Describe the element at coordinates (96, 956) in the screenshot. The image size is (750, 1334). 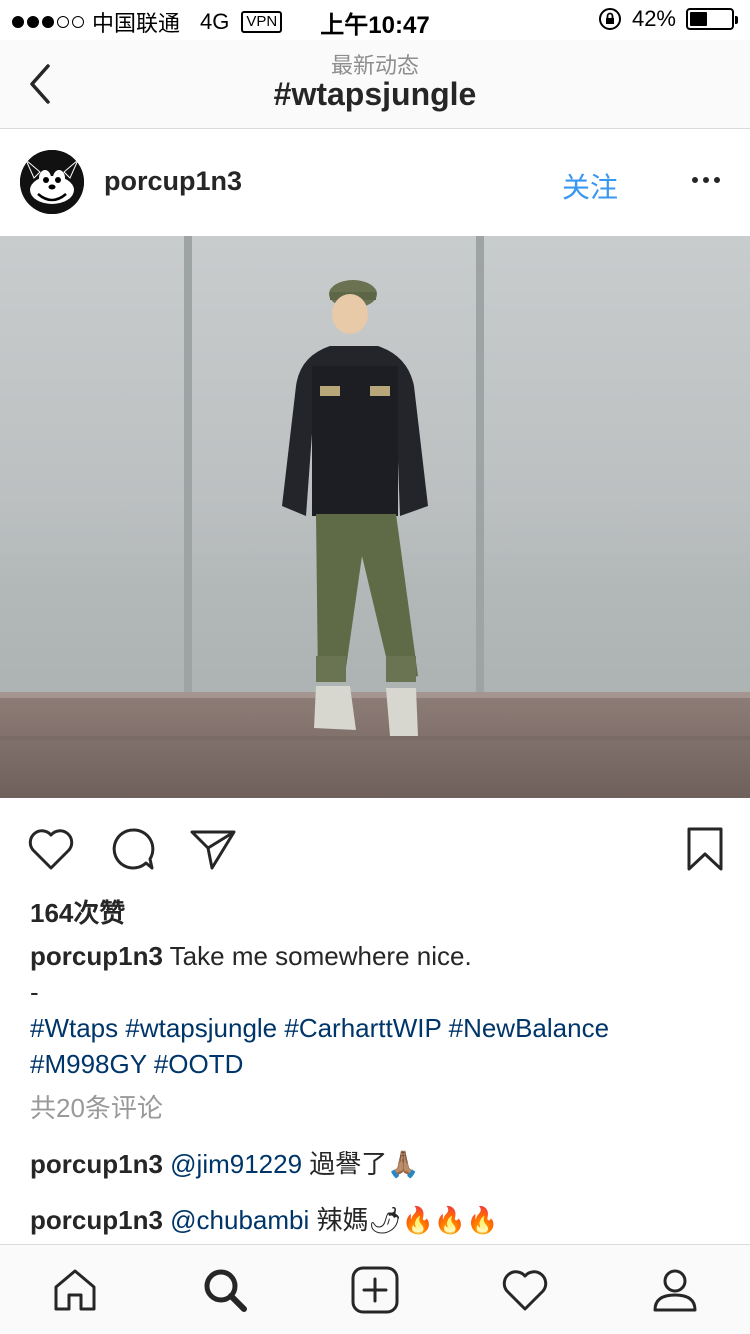
I see `caption-username: porcup1n3` at that location.